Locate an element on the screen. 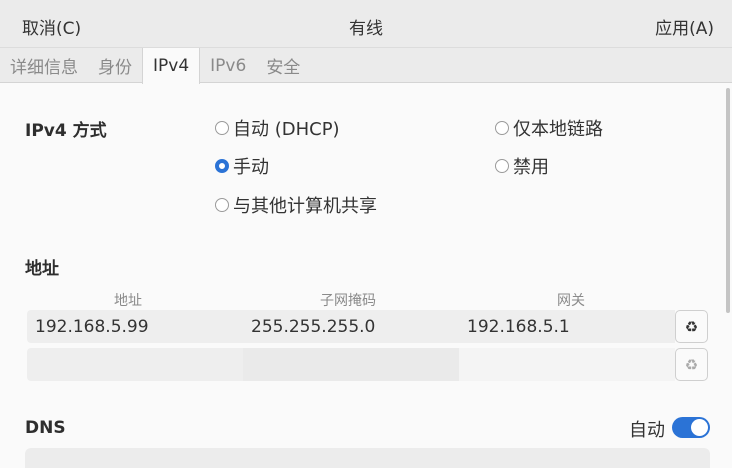 The image size is (732, 468). radio-shared: 与其他计算机共享 is located at coordinates (296, 205).